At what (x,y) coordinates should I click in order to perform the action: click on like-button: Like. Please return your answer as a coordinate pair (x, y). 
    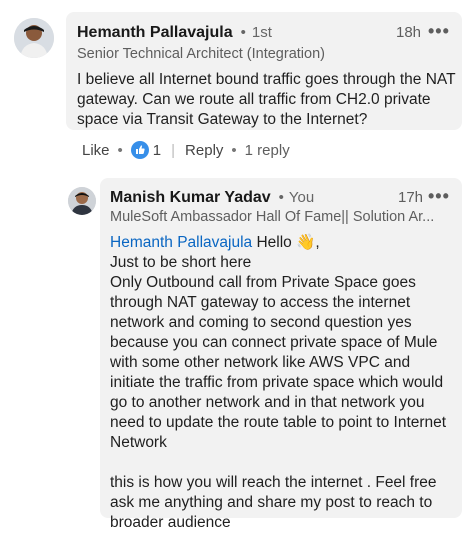
    Looking at the image, I should click on (96, 150).